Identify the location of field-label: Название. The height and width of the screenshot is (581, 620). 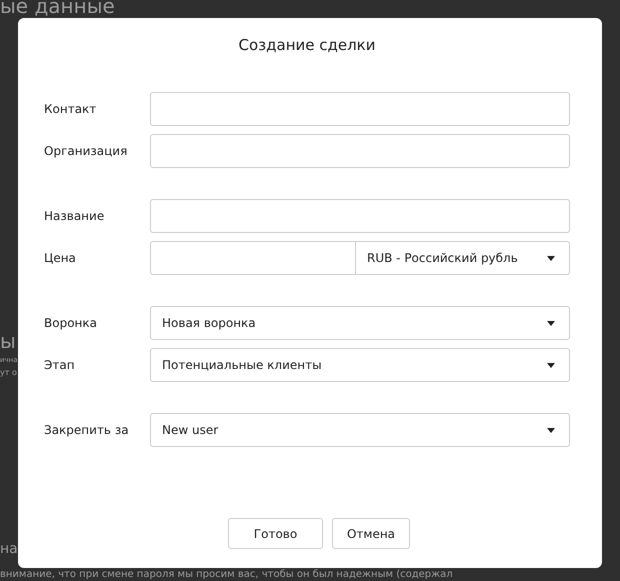
(75, 216).